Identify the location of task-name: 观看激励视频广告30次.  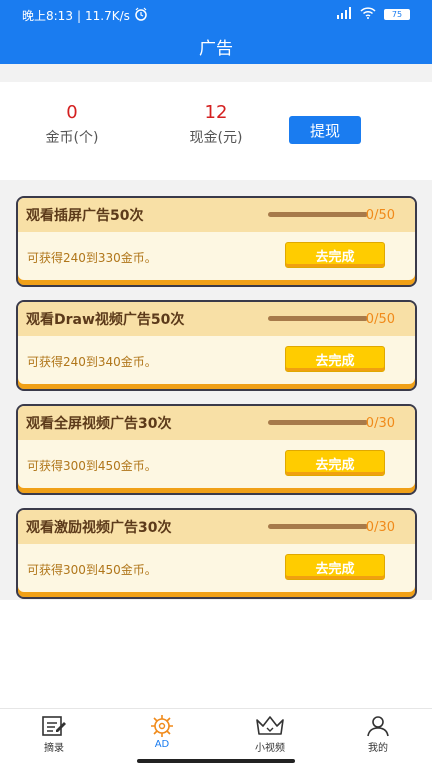
(99, 528).